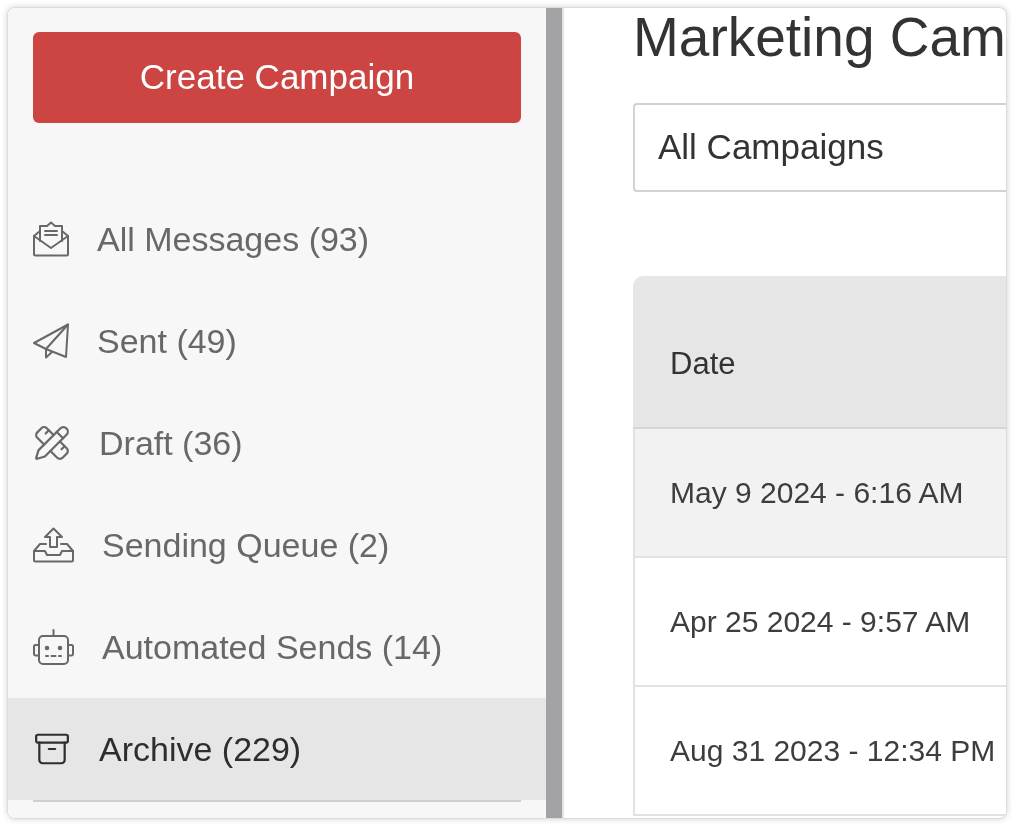 This screenshot has width=1015, height=828. What do you see at coordinates (53, 545) in the screenshot?
I see `tray-upload-icon` at bounding box center [53, 545].